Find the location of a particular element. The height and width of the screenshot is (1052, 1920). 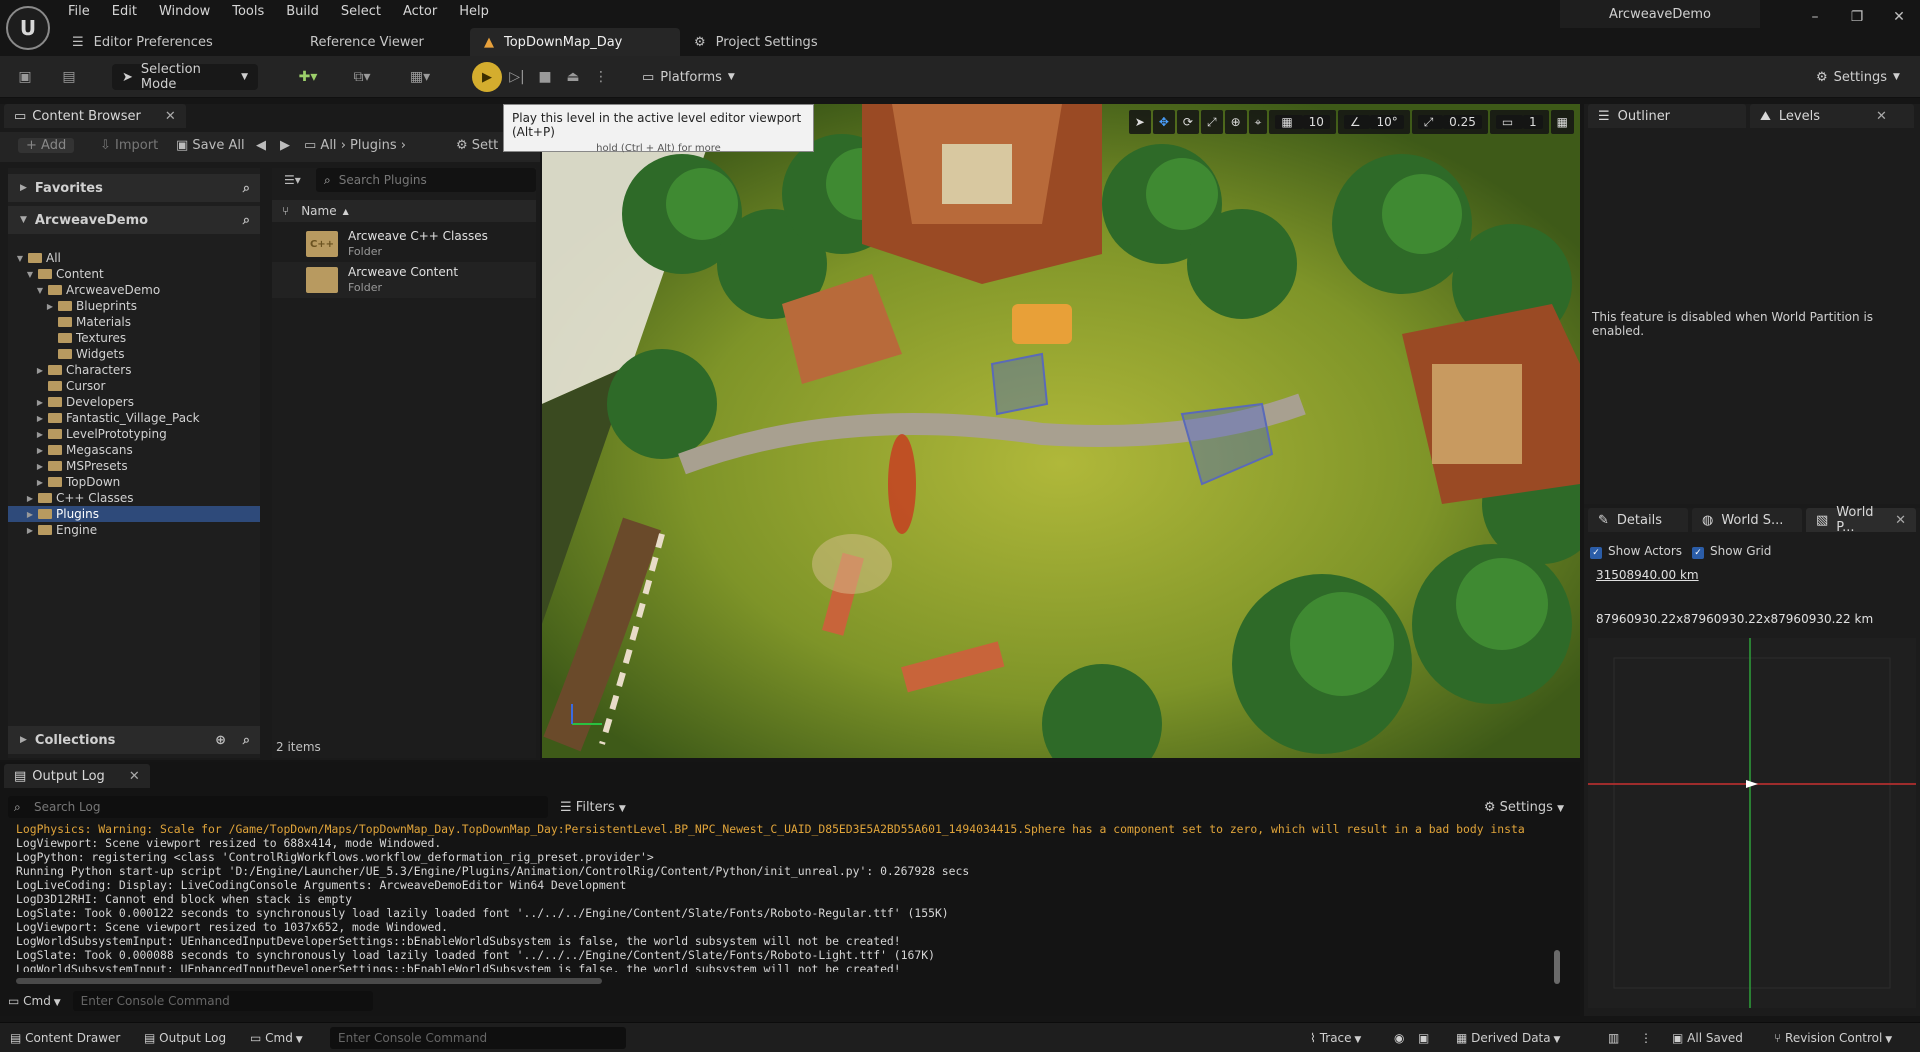

vertical-scrollbar is located at coordinates (1557, 967).